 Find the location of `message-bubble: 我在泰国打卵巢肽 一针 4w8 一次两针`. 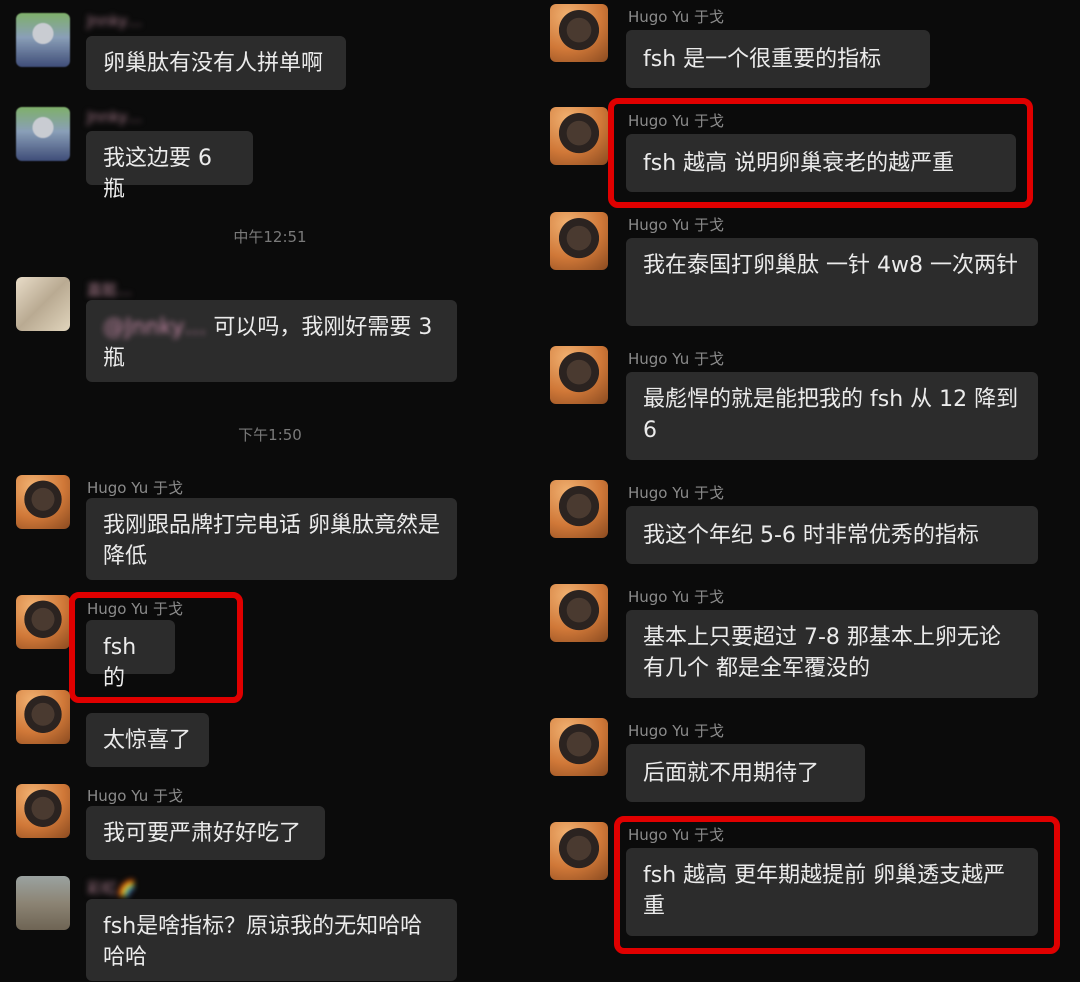

message-bubble: 我在泰国打卵巢肽 一针 4w8 一次两针 is located at coordinates (832, 282).